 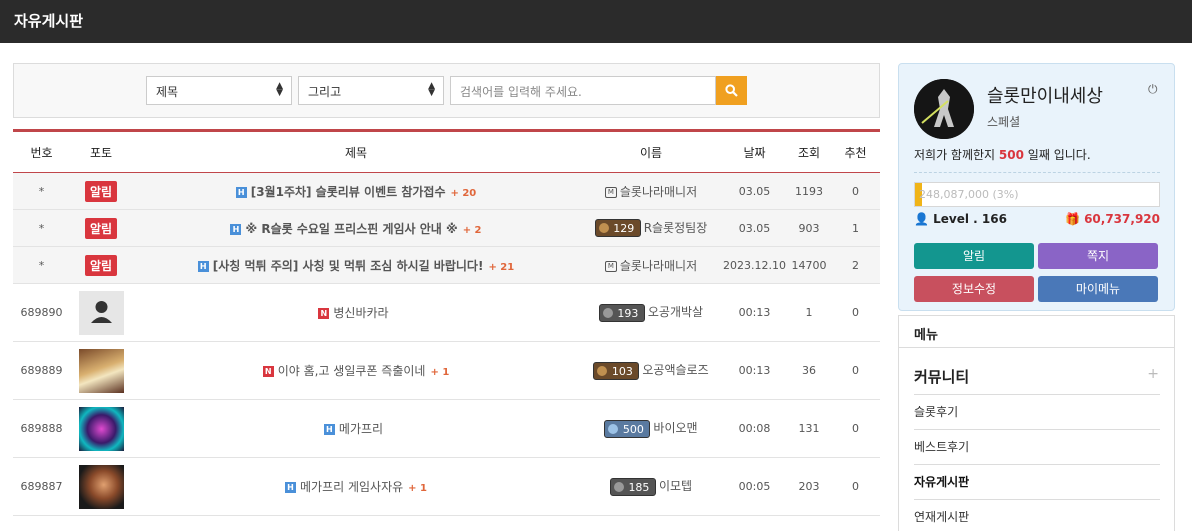 I want to click on post-title-link: 메가프리, so click(x=361, y=429).